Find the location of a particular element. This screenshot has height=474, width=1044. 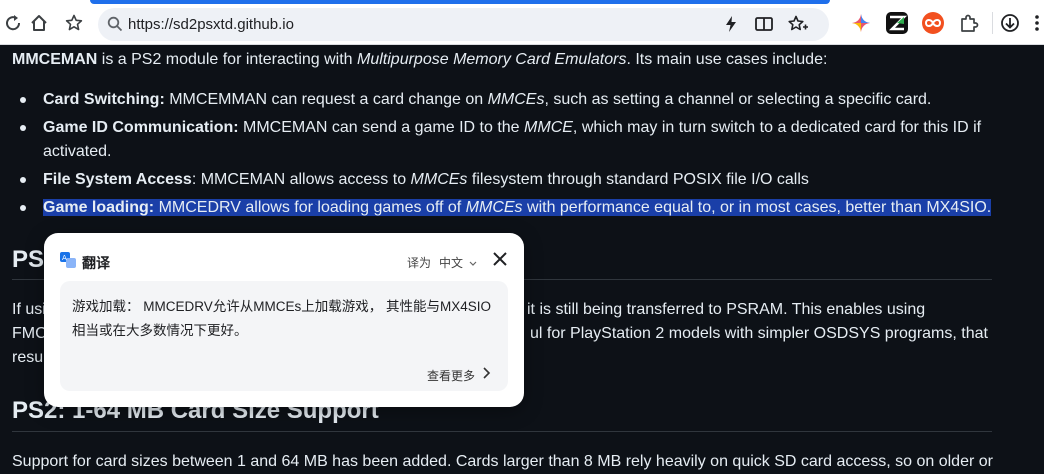

see-more-link: 查看更多 is located at coordinates (451, 375).